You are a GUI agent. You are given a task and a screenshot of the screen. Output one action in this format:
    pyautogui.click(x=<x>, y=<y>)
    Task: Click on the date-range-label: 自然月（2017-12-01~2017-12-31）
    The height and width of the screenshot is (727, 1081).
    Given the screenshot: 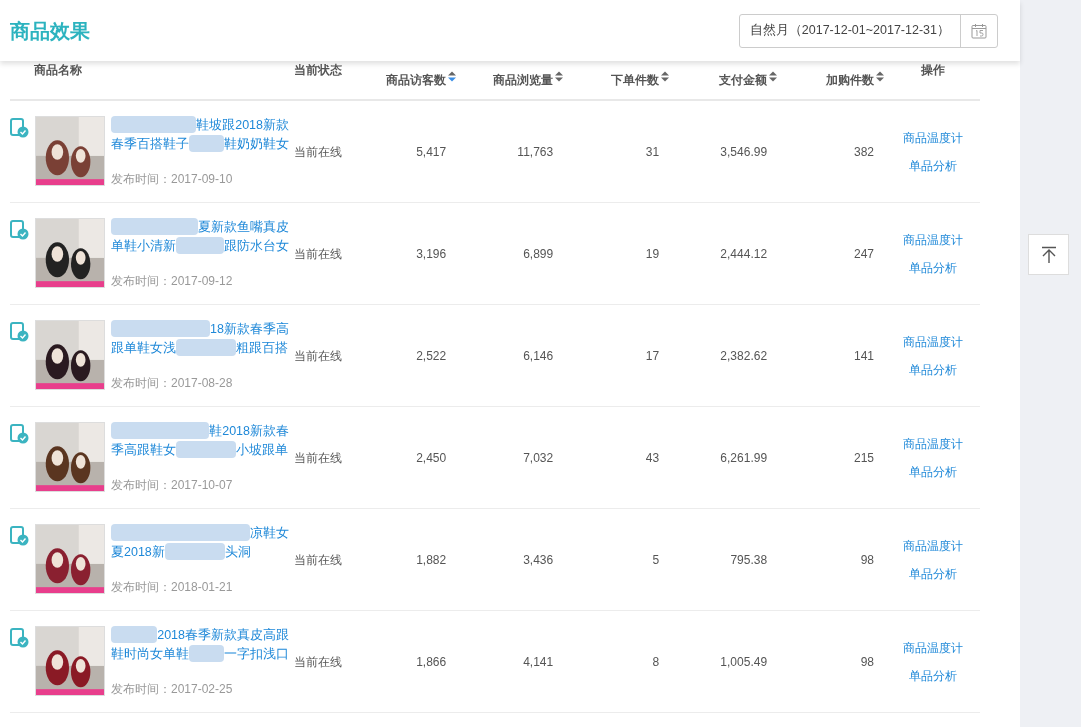 What is the action you would take?
    pyautogui.click(x=849, y=31)
    